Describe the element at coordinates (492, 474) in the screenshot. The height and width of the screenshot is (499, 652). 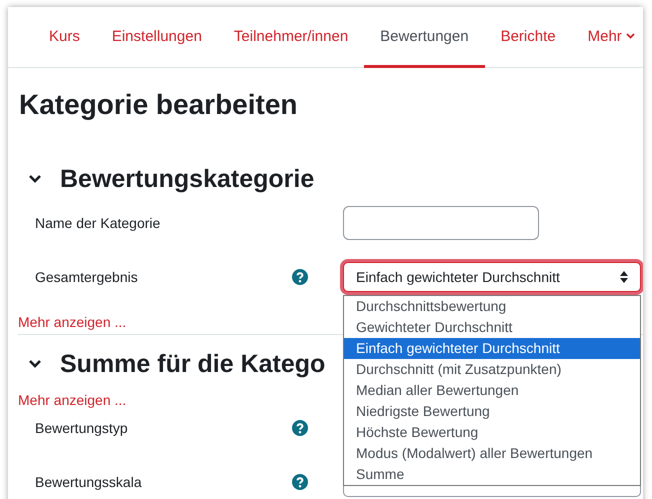
I see `dropdown-option: Summe` at that location.